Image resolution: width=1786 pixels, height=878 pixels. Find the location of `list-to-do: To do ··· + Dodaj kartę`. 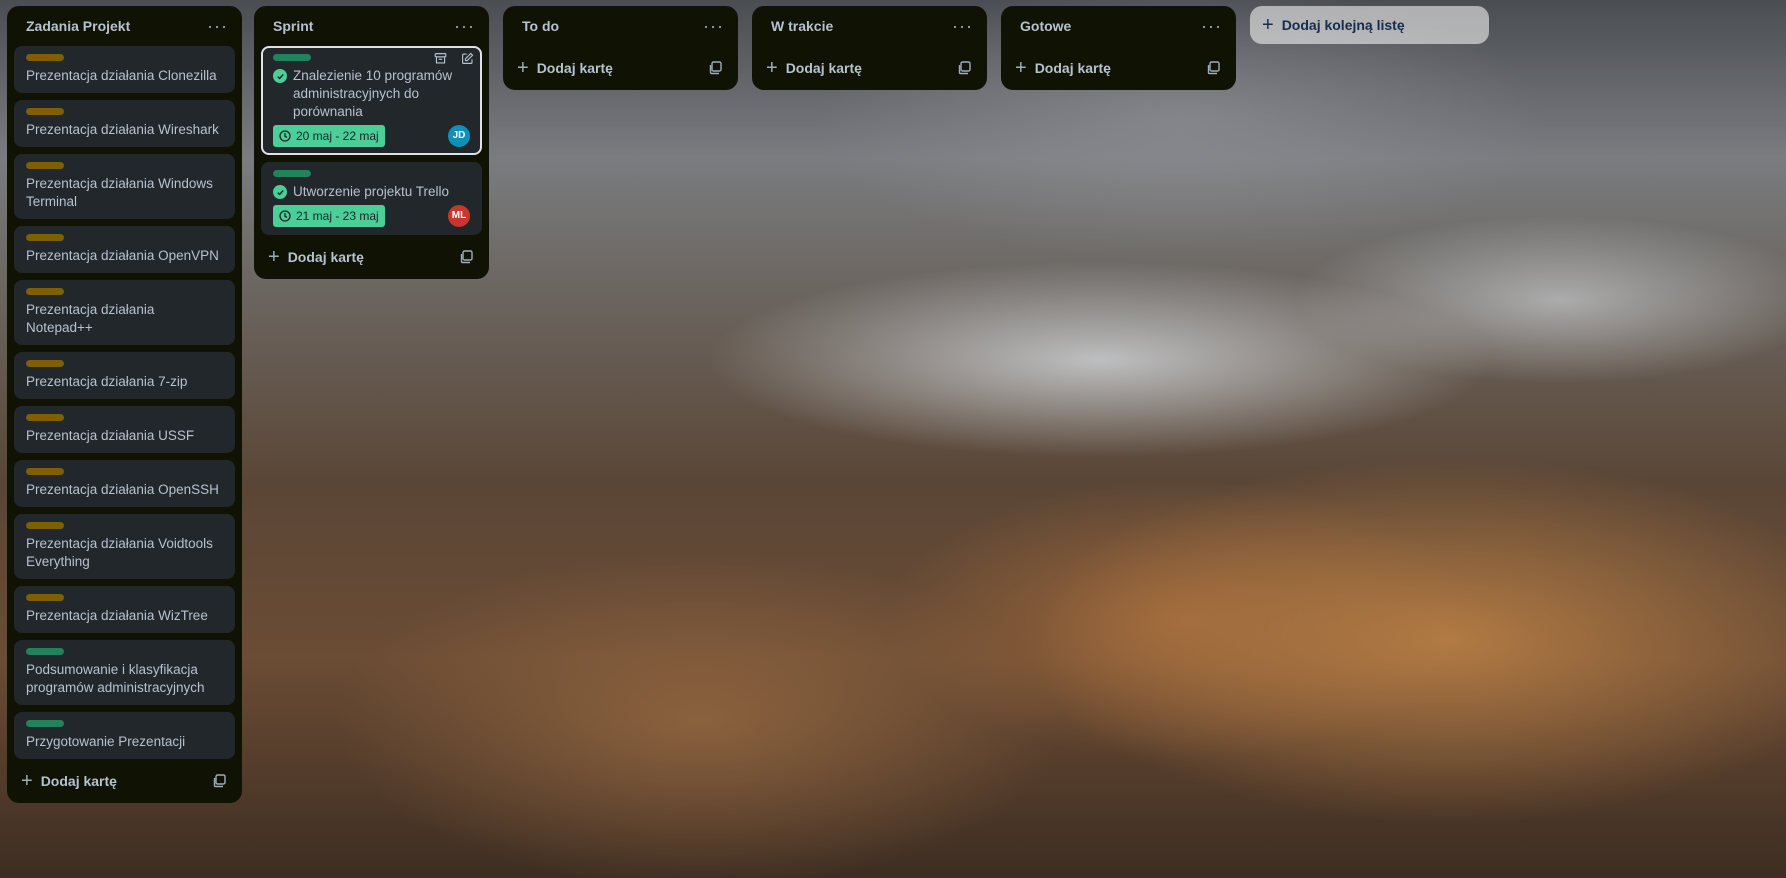

list-to-do: To do ··· + Dodaj kartę is located at coordinates (620, 48).